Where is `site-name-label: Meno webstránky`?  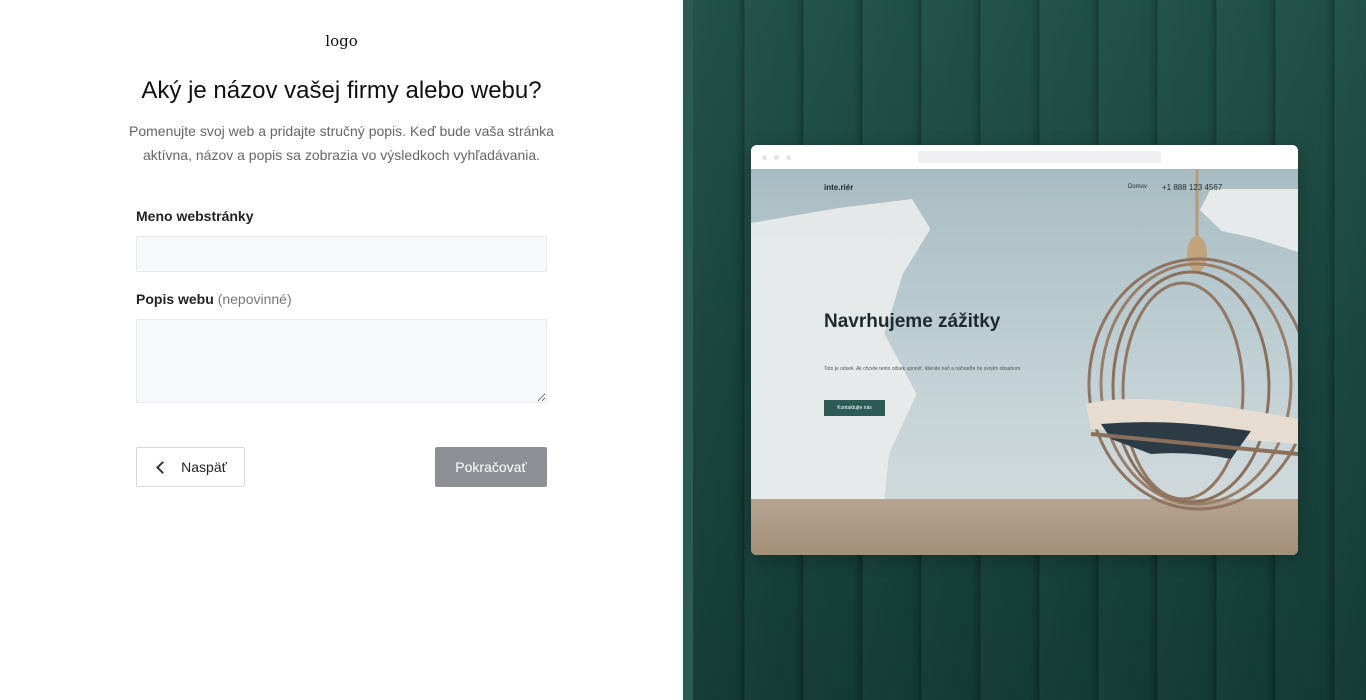 site-name-label: Meno webstránky is located at coordinates (194, 216).